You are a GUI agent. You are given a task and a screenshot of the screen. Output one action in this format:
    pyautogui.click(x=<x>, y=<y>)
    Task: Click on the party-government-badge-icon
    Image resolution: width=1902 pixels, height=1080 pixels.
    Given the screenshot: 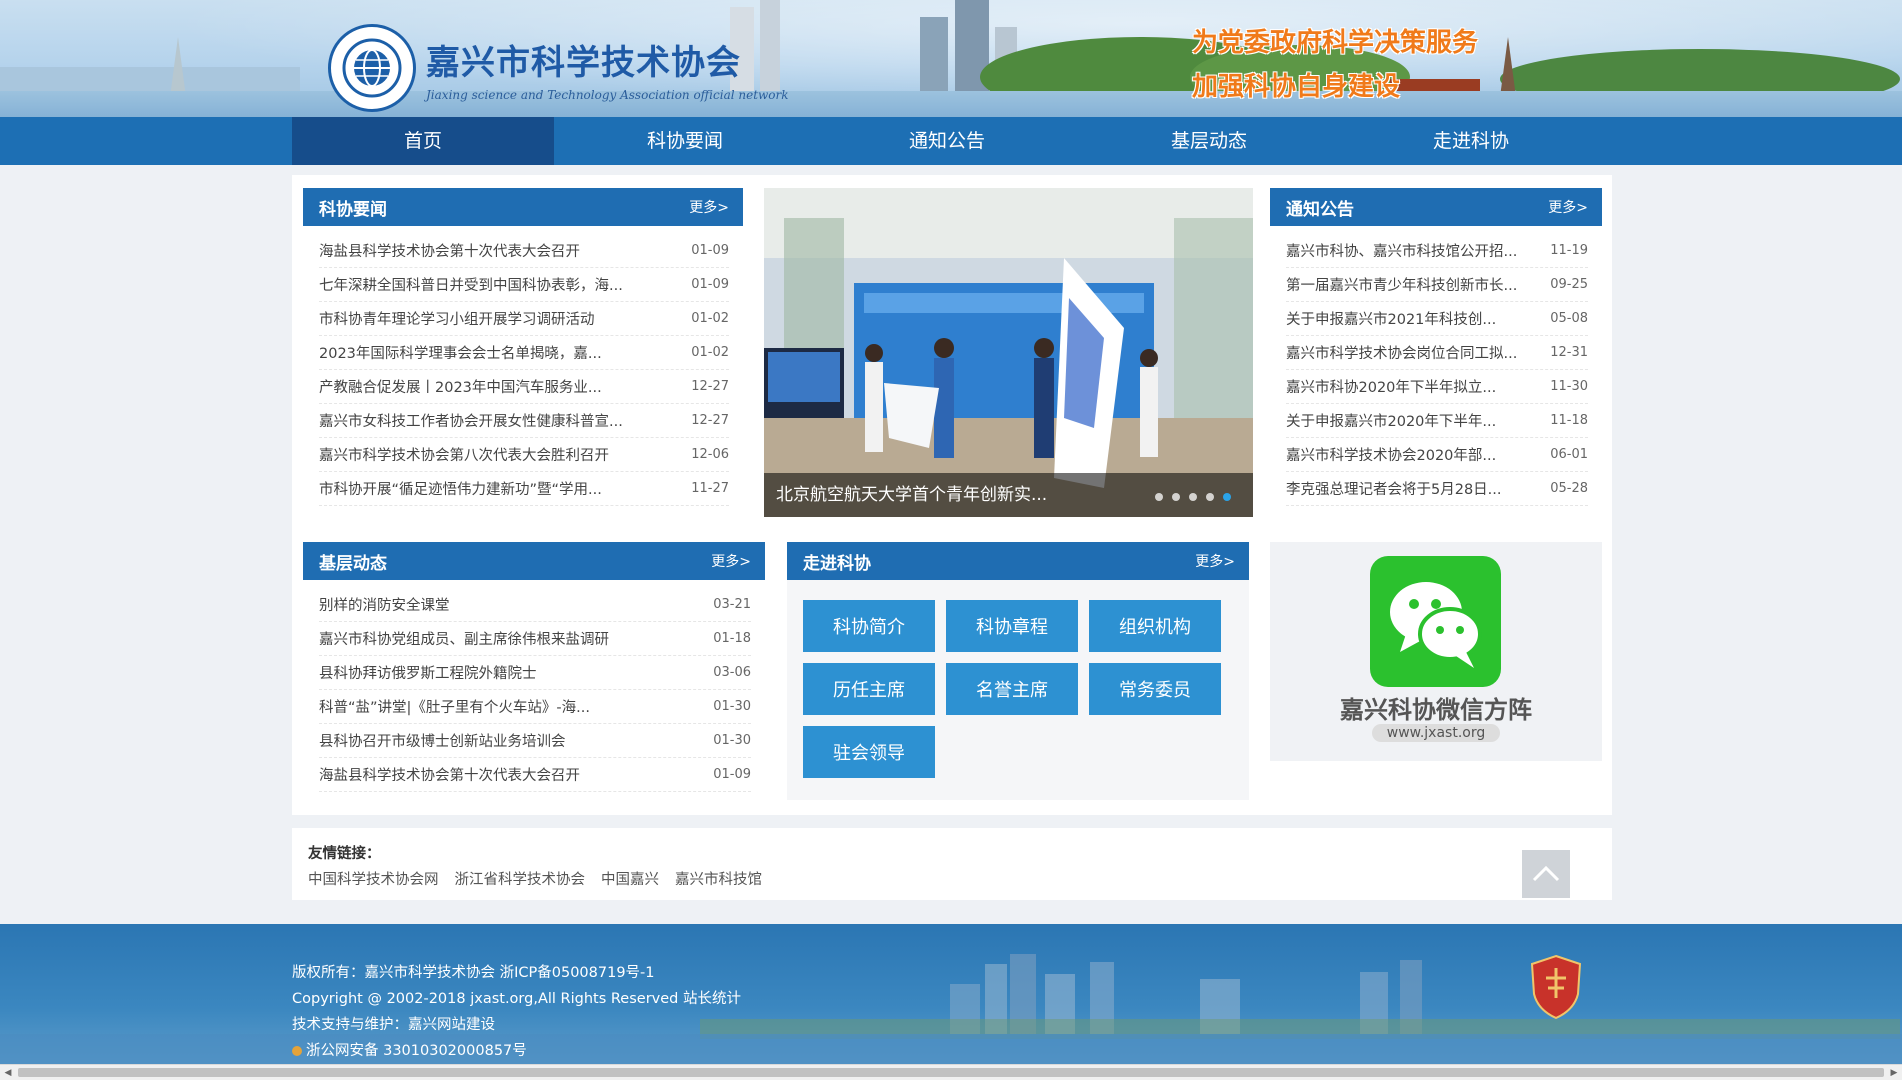 What is the action you would take?
    pyautogui.click(x=1556, y=987)
    